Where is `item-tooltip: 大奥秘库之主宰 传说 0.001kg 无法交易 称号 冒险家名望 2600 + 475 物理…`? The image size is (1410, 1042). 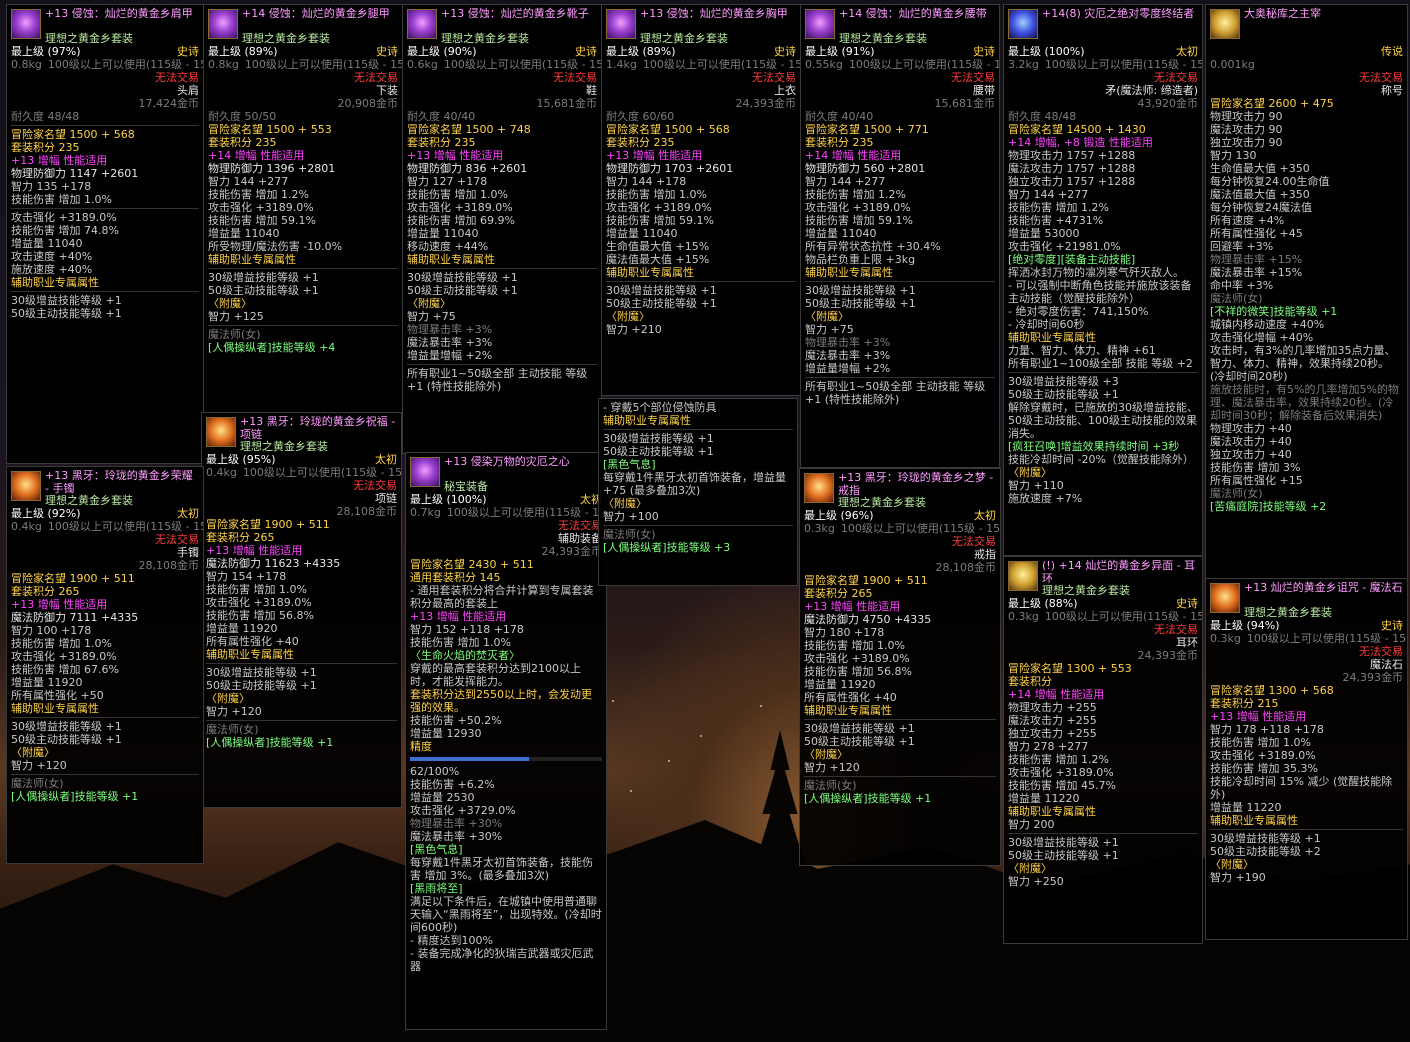
item-tooltip: 大奥秘库之主宰 传说 0.001kg 无法交易 称号 冒险家名望 2600 + 475 物理… is located at coordinates (1306, 292).